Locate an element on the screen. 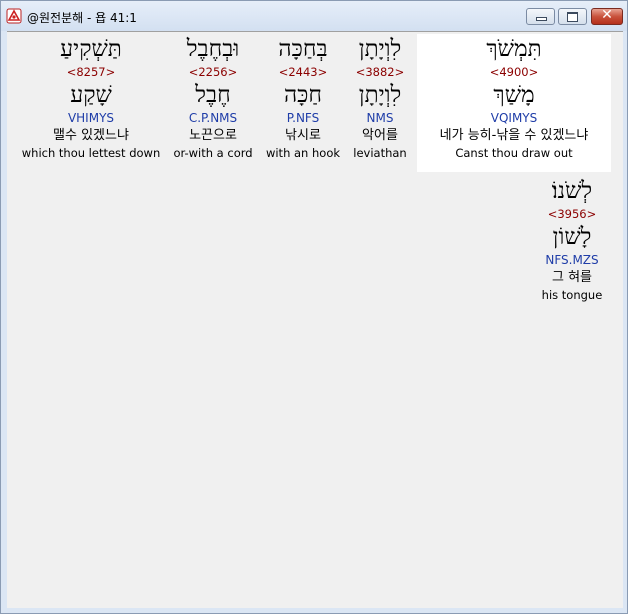 This screenshot has height=614, width=628. hebrew-word: תִּמְשֹׁךְ is located at coordinates (514, 49).